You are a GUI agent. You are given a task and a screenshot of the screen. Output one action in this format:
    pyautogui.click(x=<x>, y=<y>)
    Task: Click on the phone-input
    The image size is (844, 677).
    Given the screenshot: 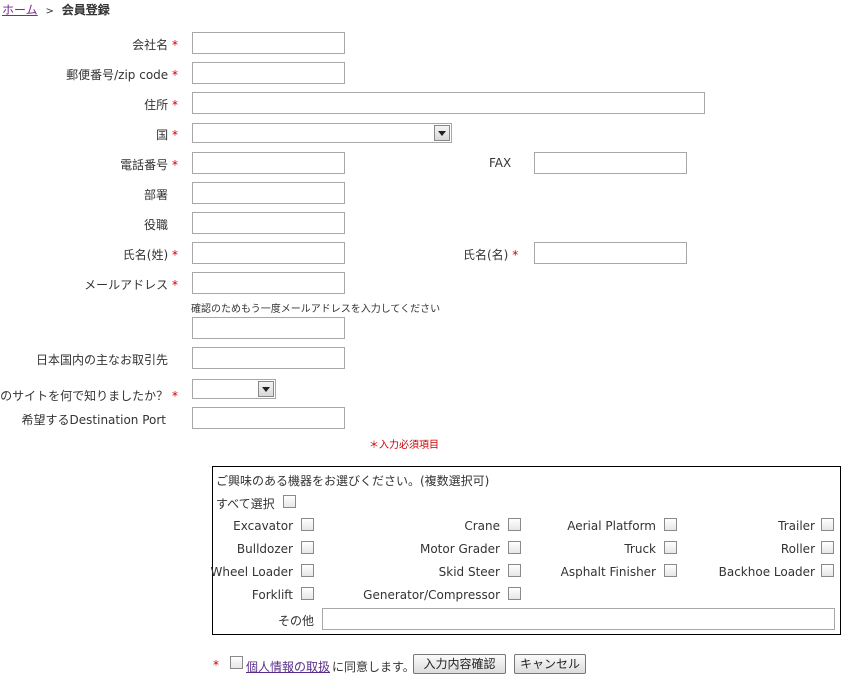 What is the action you would take?
    pyautogui.click(x=268, y=163)
    